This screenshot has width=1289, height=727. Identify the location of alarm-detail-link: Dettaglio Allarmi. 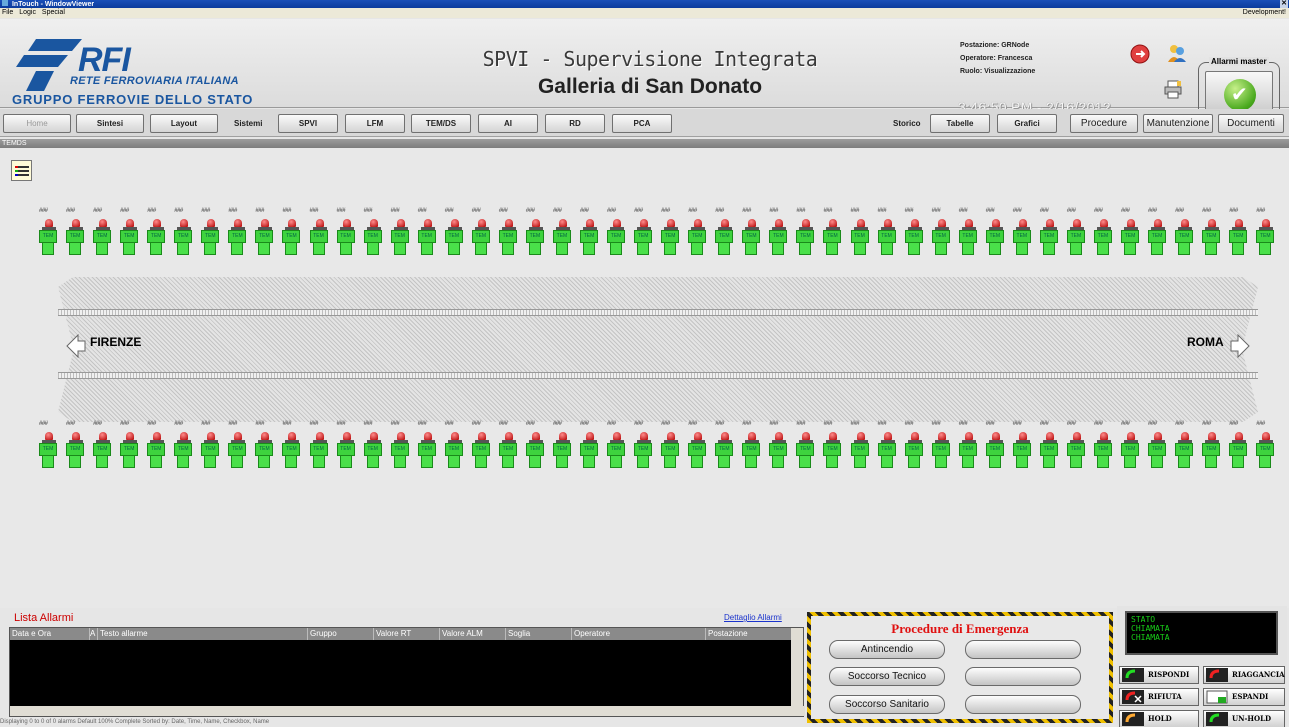
(753, 617).